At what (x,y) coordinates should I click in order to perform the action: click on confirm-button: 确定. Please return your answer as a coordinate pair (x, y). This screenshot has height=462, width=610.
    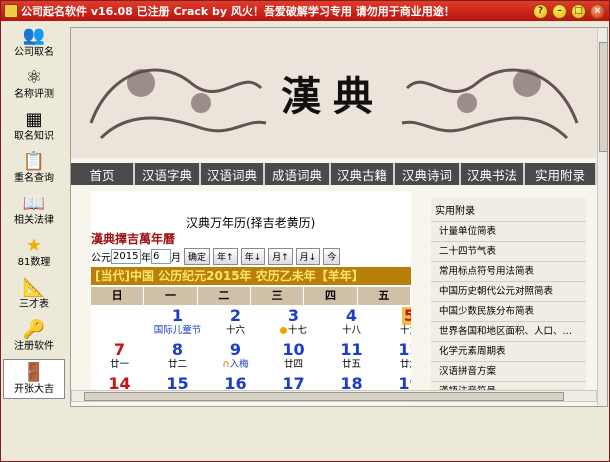
    Looking at the image, I should click on (197, 256).